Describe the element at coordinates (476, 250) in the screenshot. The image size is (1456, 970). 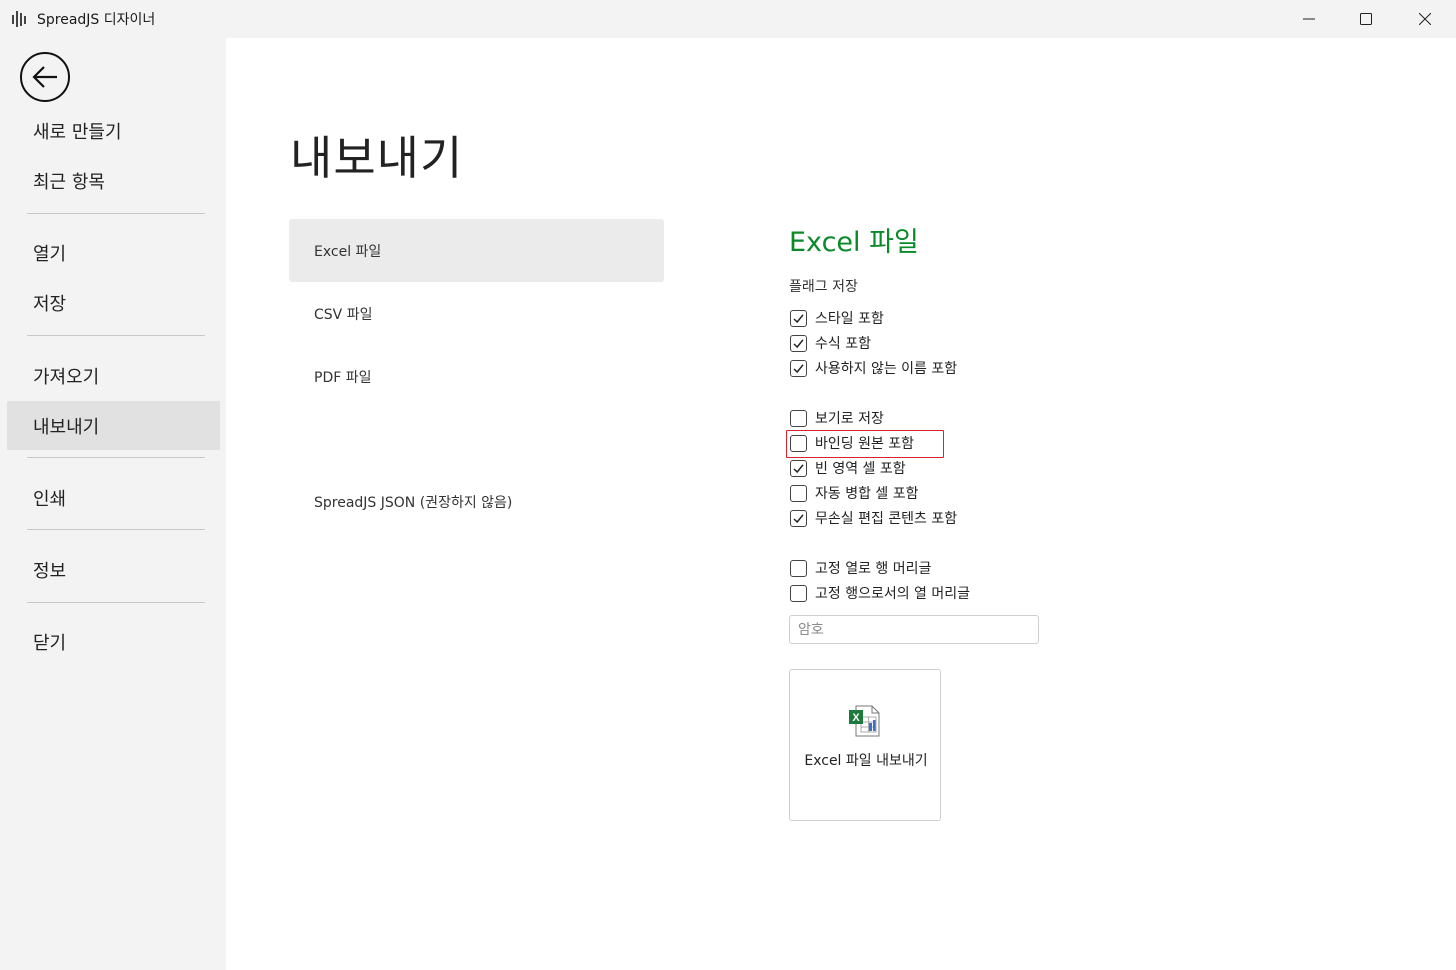
I see `format-excel: Excel 파일` at that location.